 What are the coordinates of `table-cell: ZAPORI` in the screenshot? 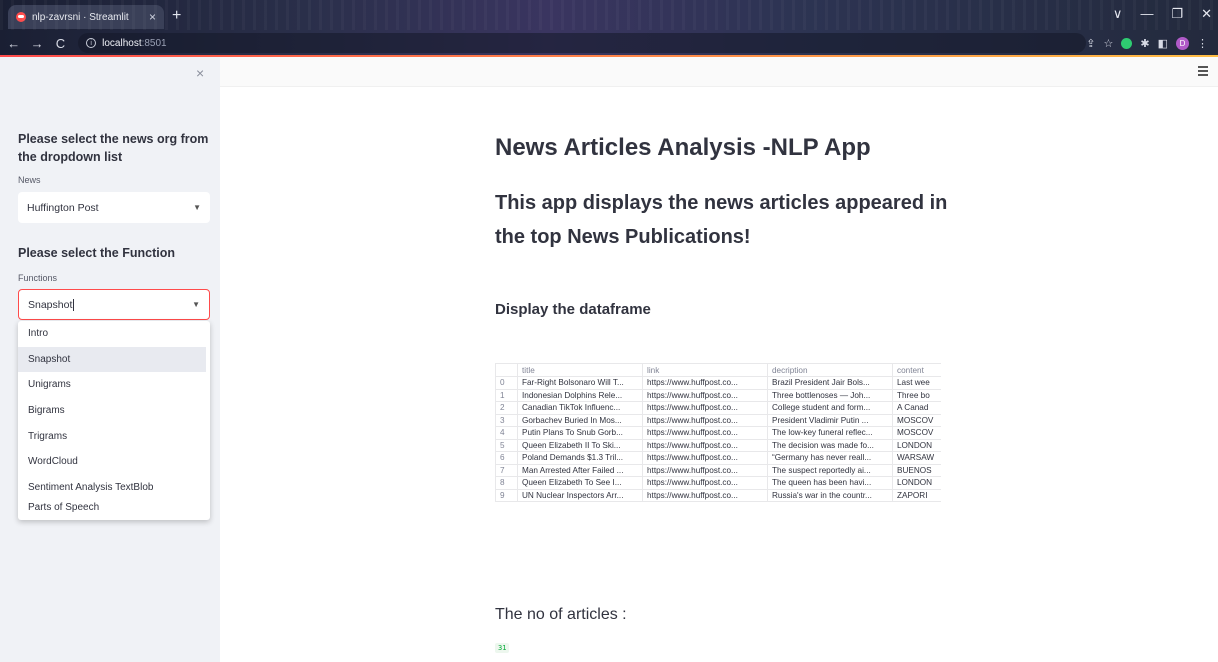 It's located at (916, 495).